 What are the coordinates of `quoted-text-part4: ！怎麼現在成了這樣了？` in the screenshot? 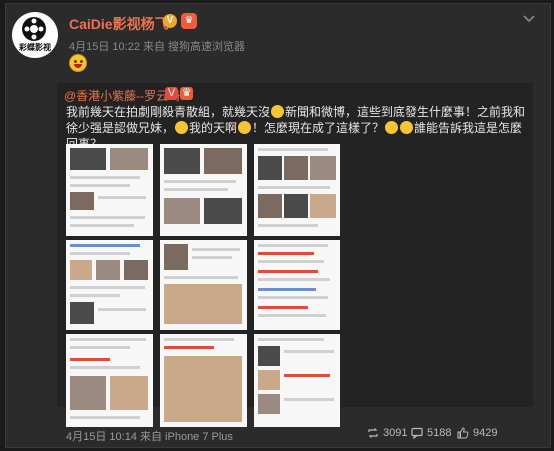 It's located at (318, 128).